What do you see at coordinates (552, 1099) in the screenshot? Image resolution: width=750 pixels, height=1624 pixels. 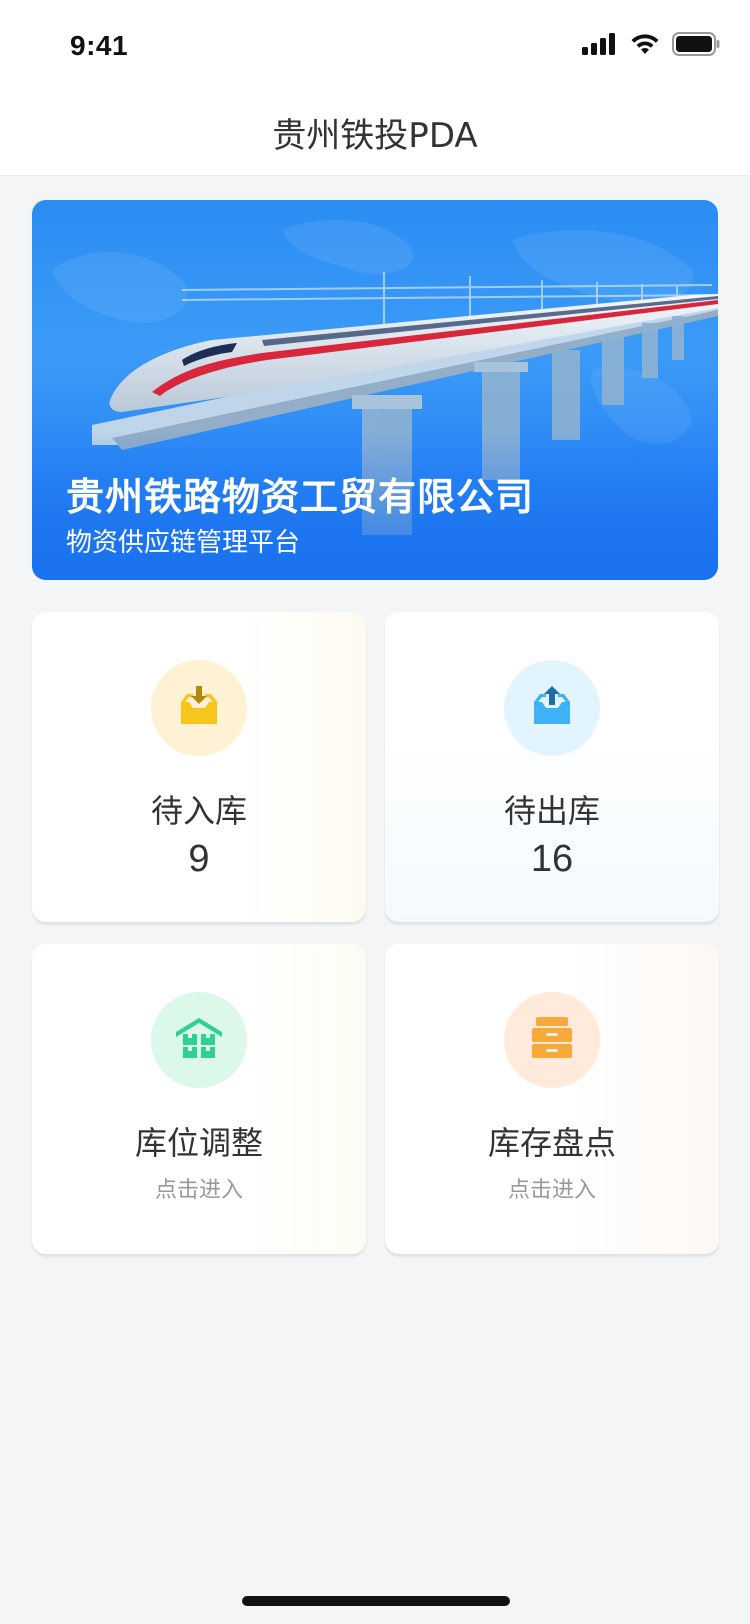 I see `inventory-count-card: 库存盘点 点击进入` at bounding box center [552, 1099].